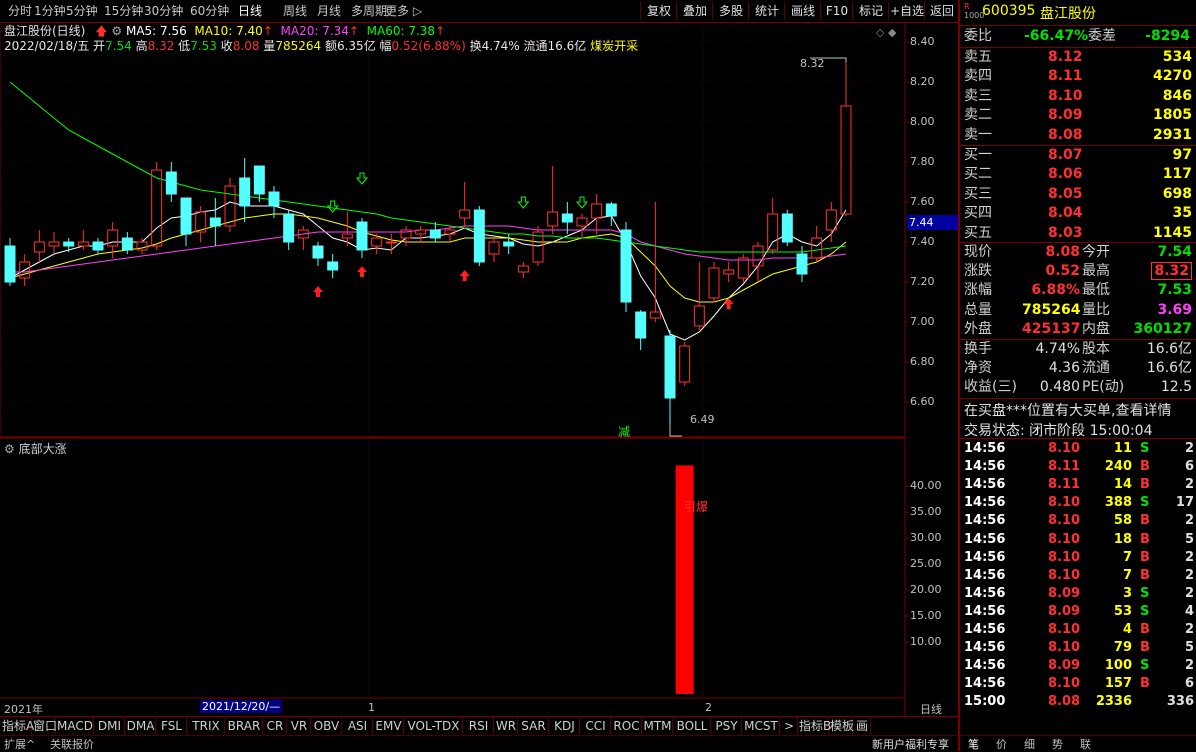 Image resolution: width=1196 pixels, height=752 pixels. What do you see at coordinates (506, 726) in the screenshot?
I see `indicator-tab-15: WR` at bounding box center [506, 726].